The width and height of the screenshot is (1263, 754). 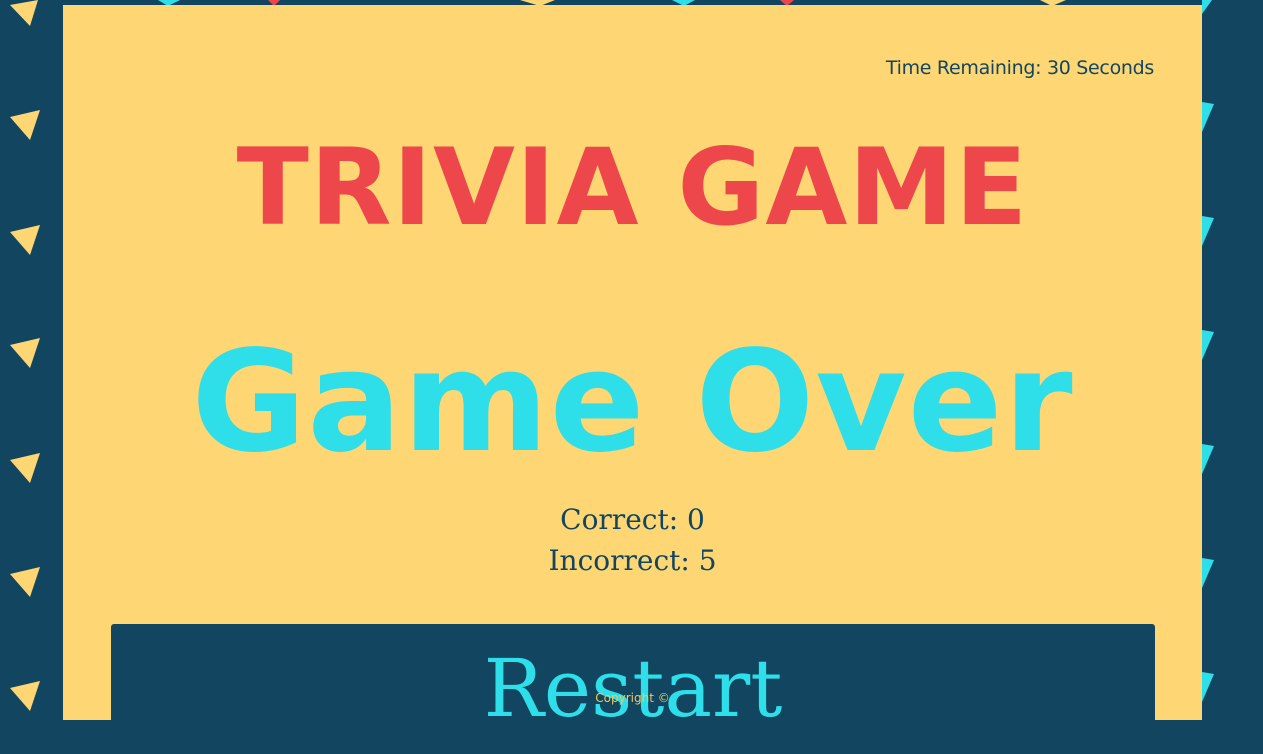 What do you see at coordinates (1019, 68) in the screenshot?
I see `time-remaining: Time Remaining: 30 Seconds` at bounding box center [1019, 68].